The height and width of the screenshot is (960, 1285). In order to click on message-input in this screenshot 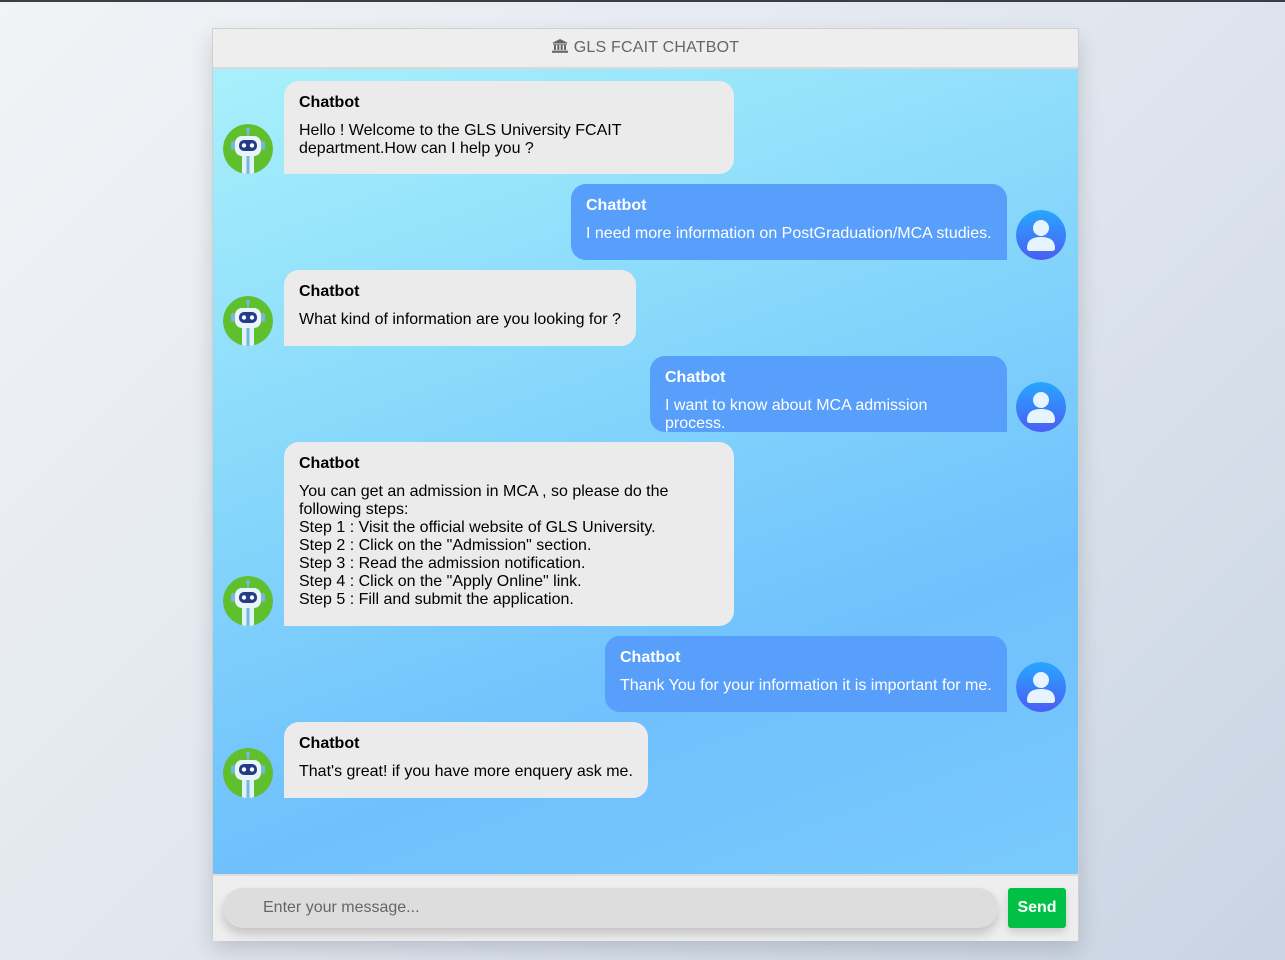, I will do `click(610, 908)`.